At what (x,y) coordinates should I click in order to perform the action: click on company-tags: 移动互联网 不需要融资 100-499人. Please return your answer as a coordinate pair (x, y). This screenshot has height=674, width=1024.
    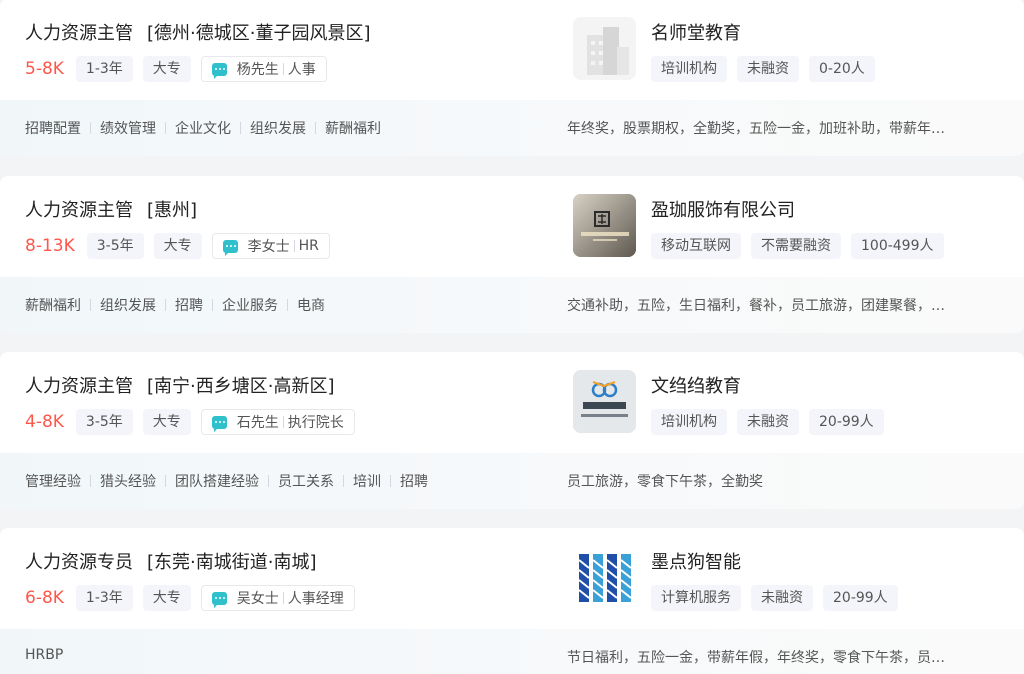
    Looking at the image, I should click on (802, 246).